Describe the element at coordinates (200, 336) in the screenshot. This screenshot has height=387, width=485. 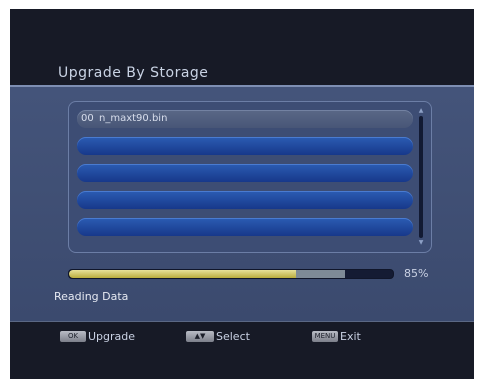
I see `up-down-key-icon: ▲▼` at that location.